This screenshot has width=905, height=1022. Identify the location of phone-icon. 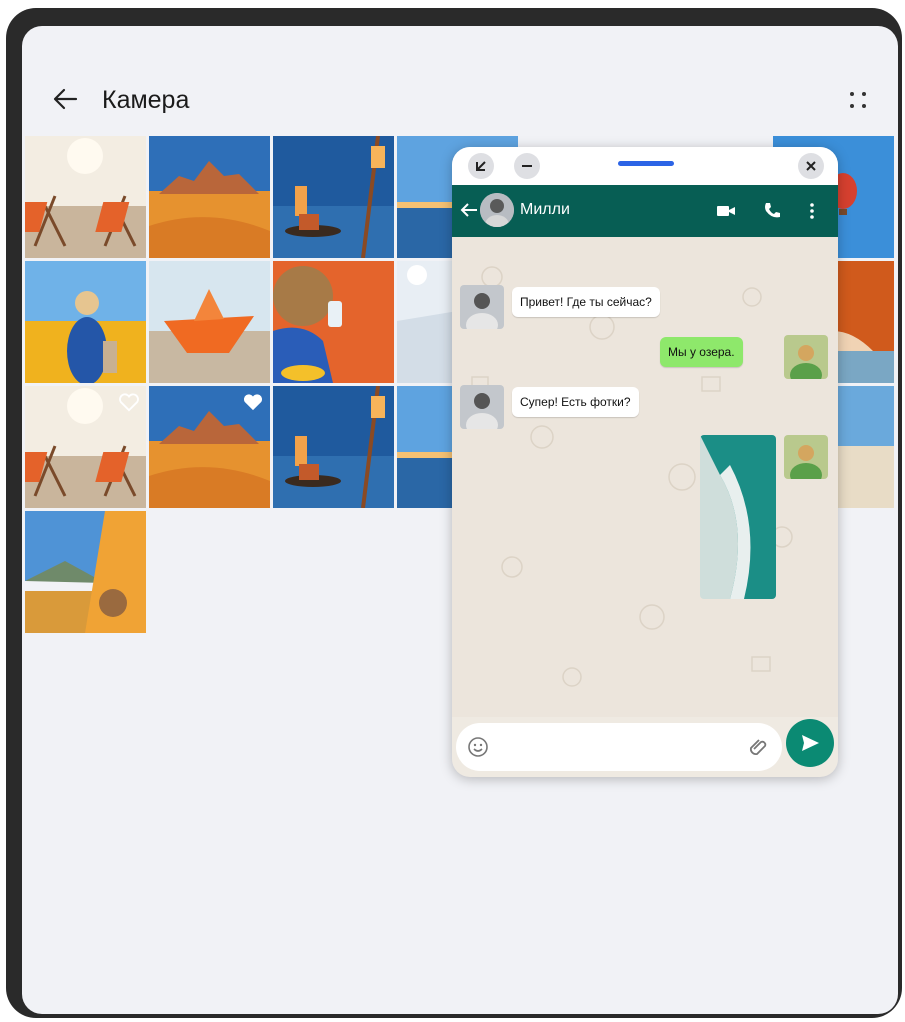
(772, 211).